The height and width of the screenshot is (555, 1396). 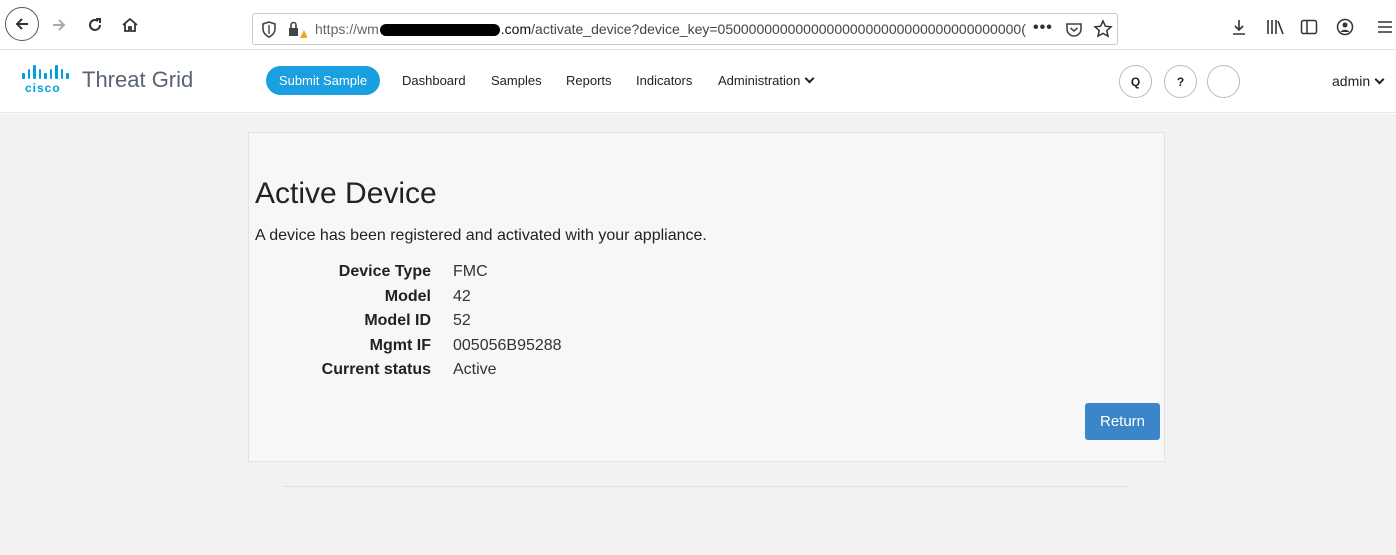 I want to click on detail-row: Model 42, so click(x=405, y=297).